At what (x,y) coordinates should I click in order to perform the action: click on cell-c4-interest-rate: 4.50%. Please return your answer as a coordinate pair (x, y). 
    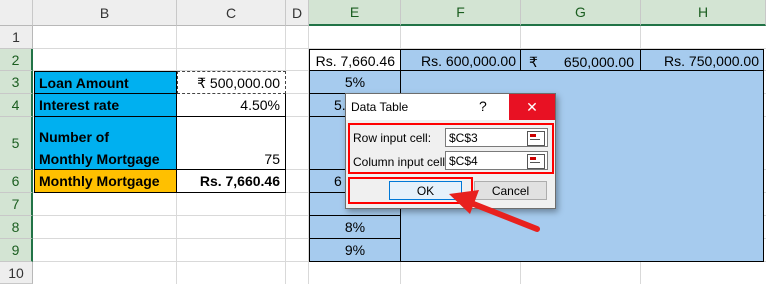
    Looking at the image, I should click on (231, 105).